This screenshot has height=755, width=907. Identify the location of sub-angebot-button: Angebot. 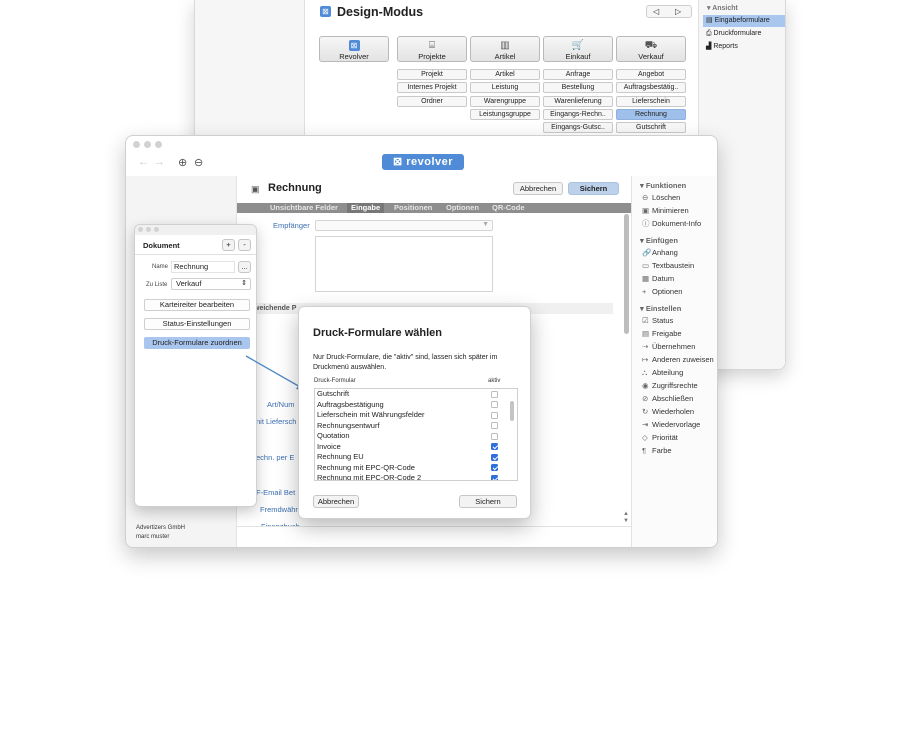
(651, 74).